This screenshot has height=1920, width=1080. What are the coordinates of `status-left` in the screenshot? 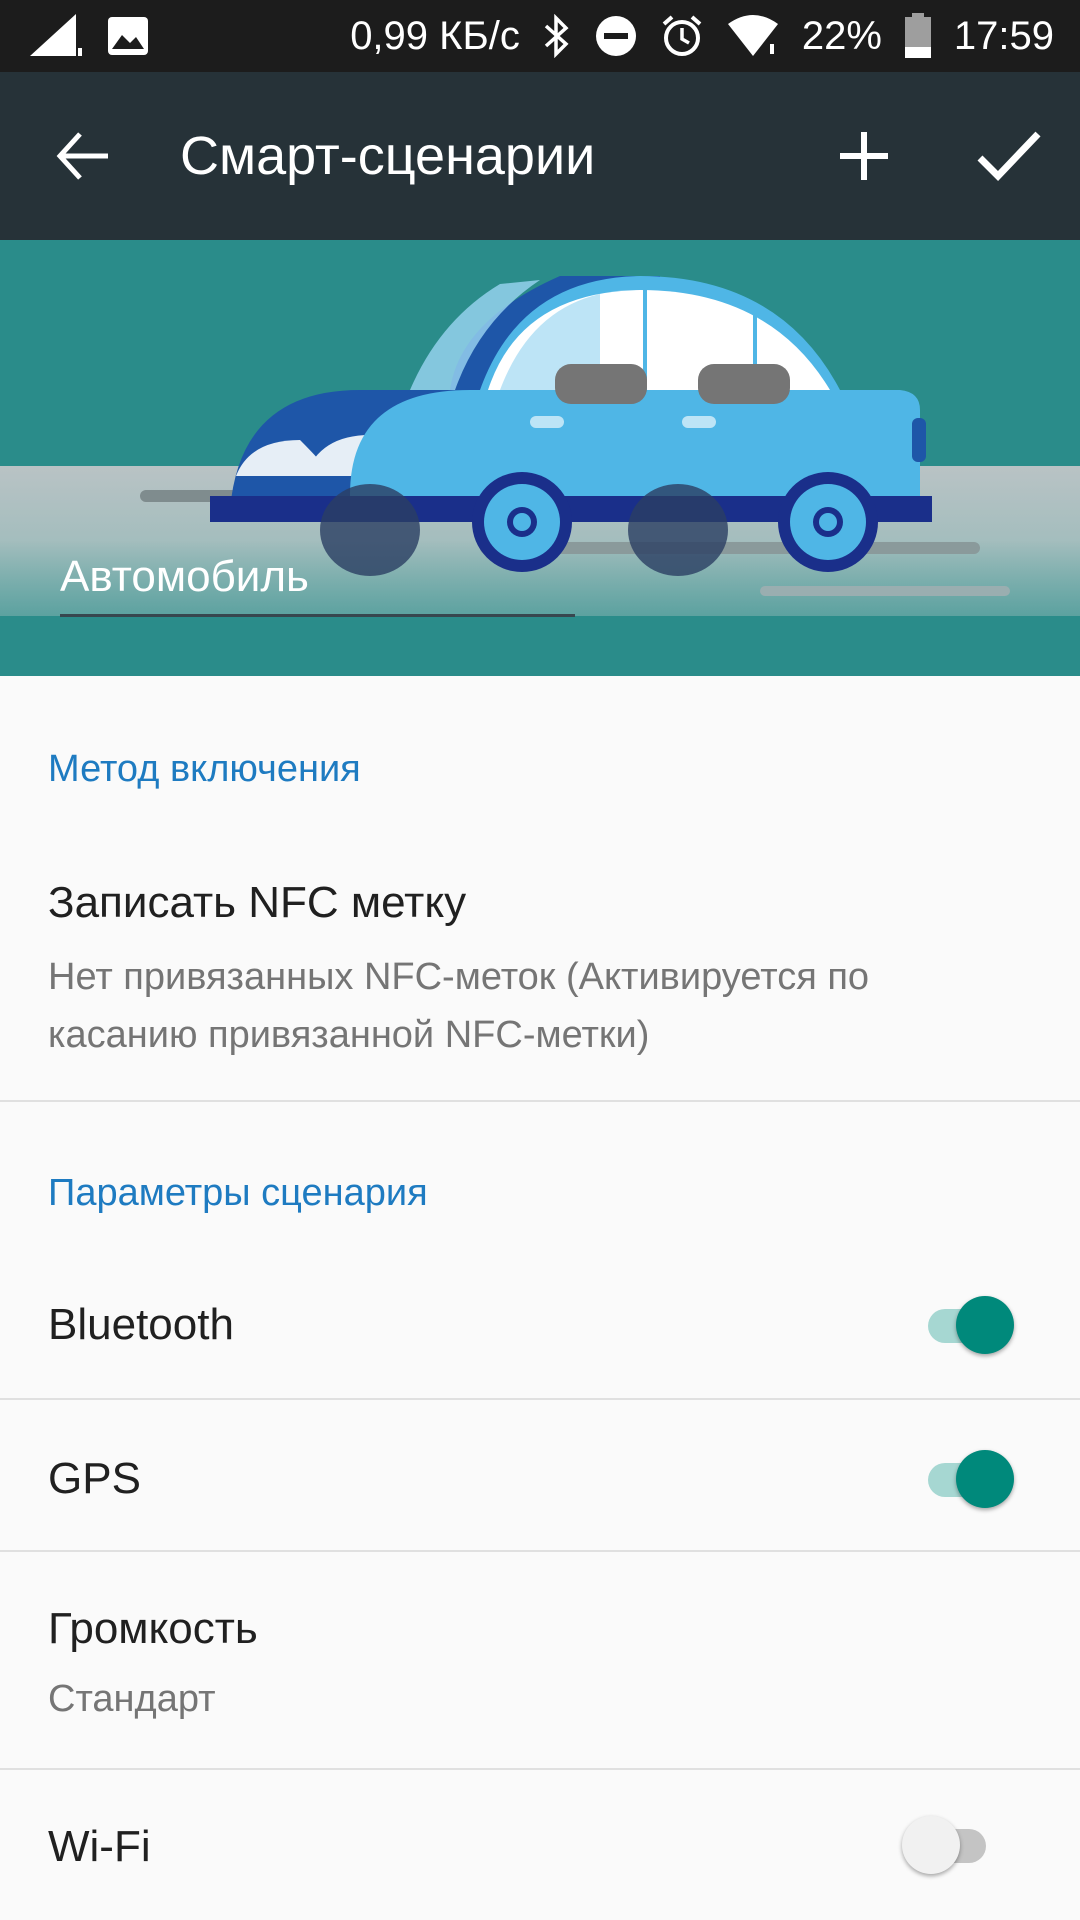 It's located at (89, 36).